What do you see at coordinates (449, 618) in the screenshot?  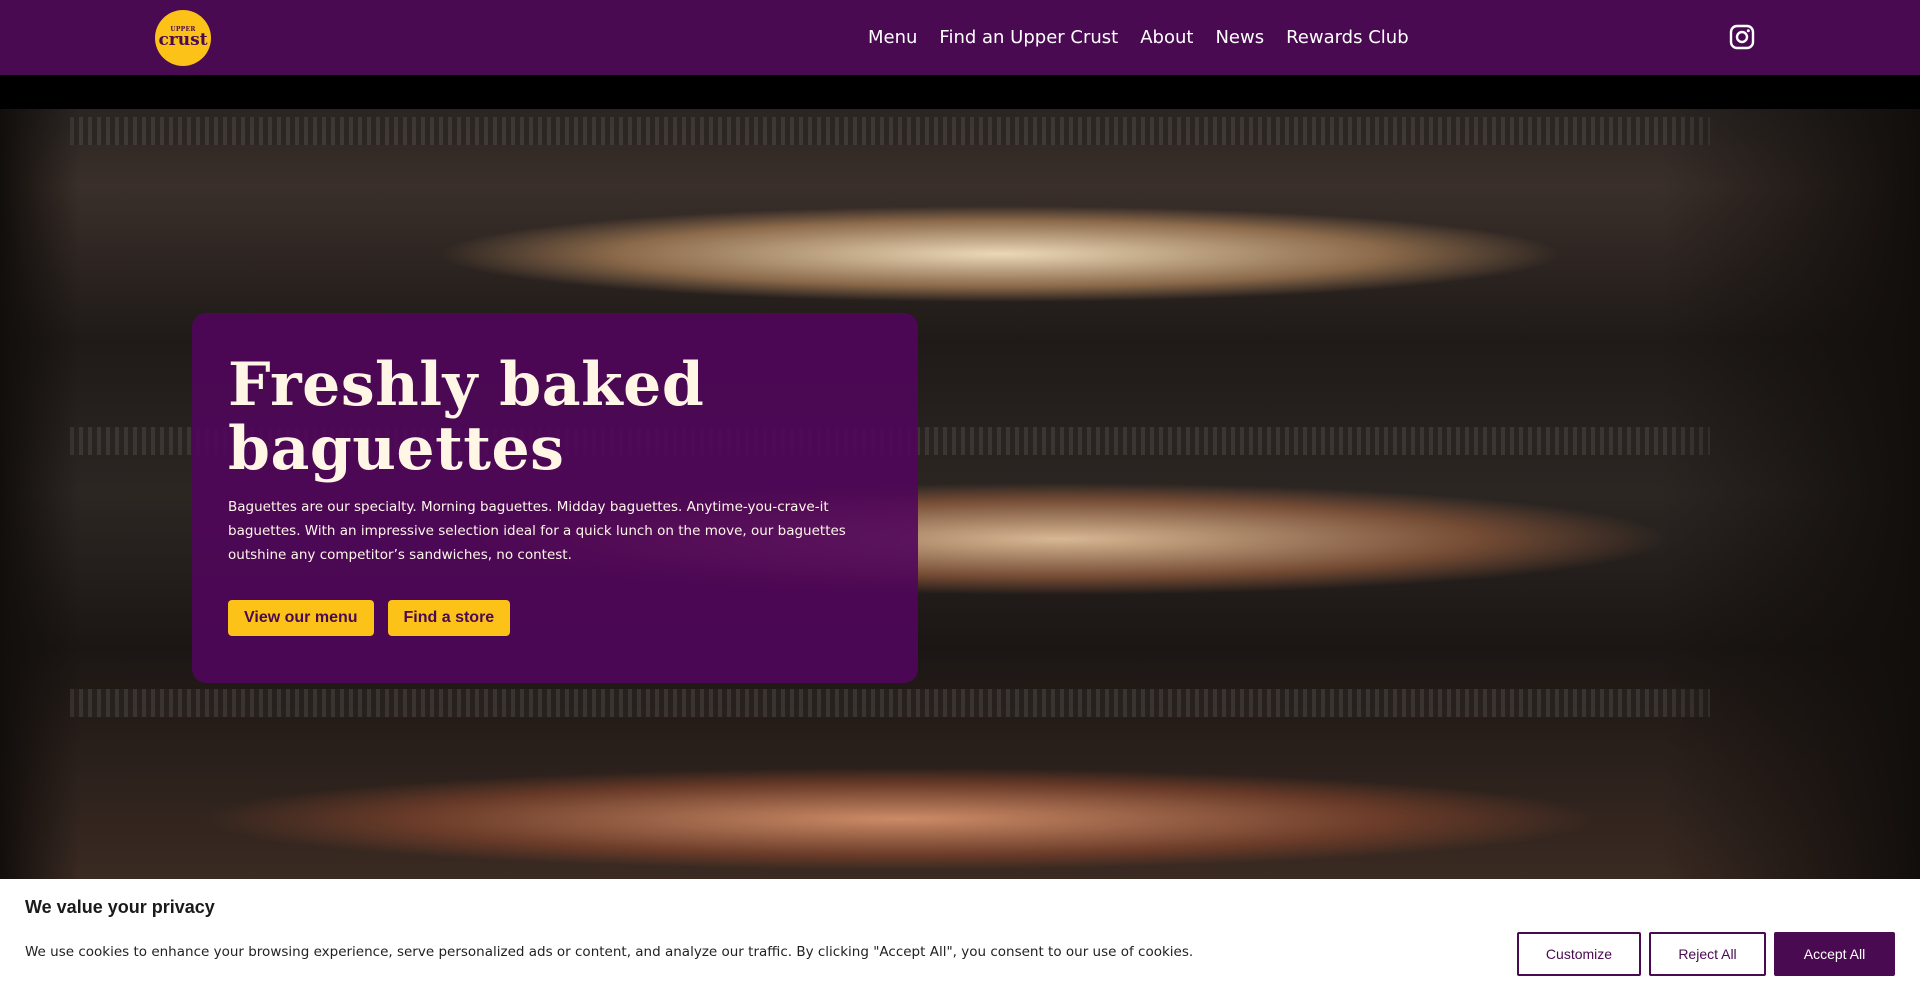 I see `find-store-button: Find a store` at bounding box center [449, 618].